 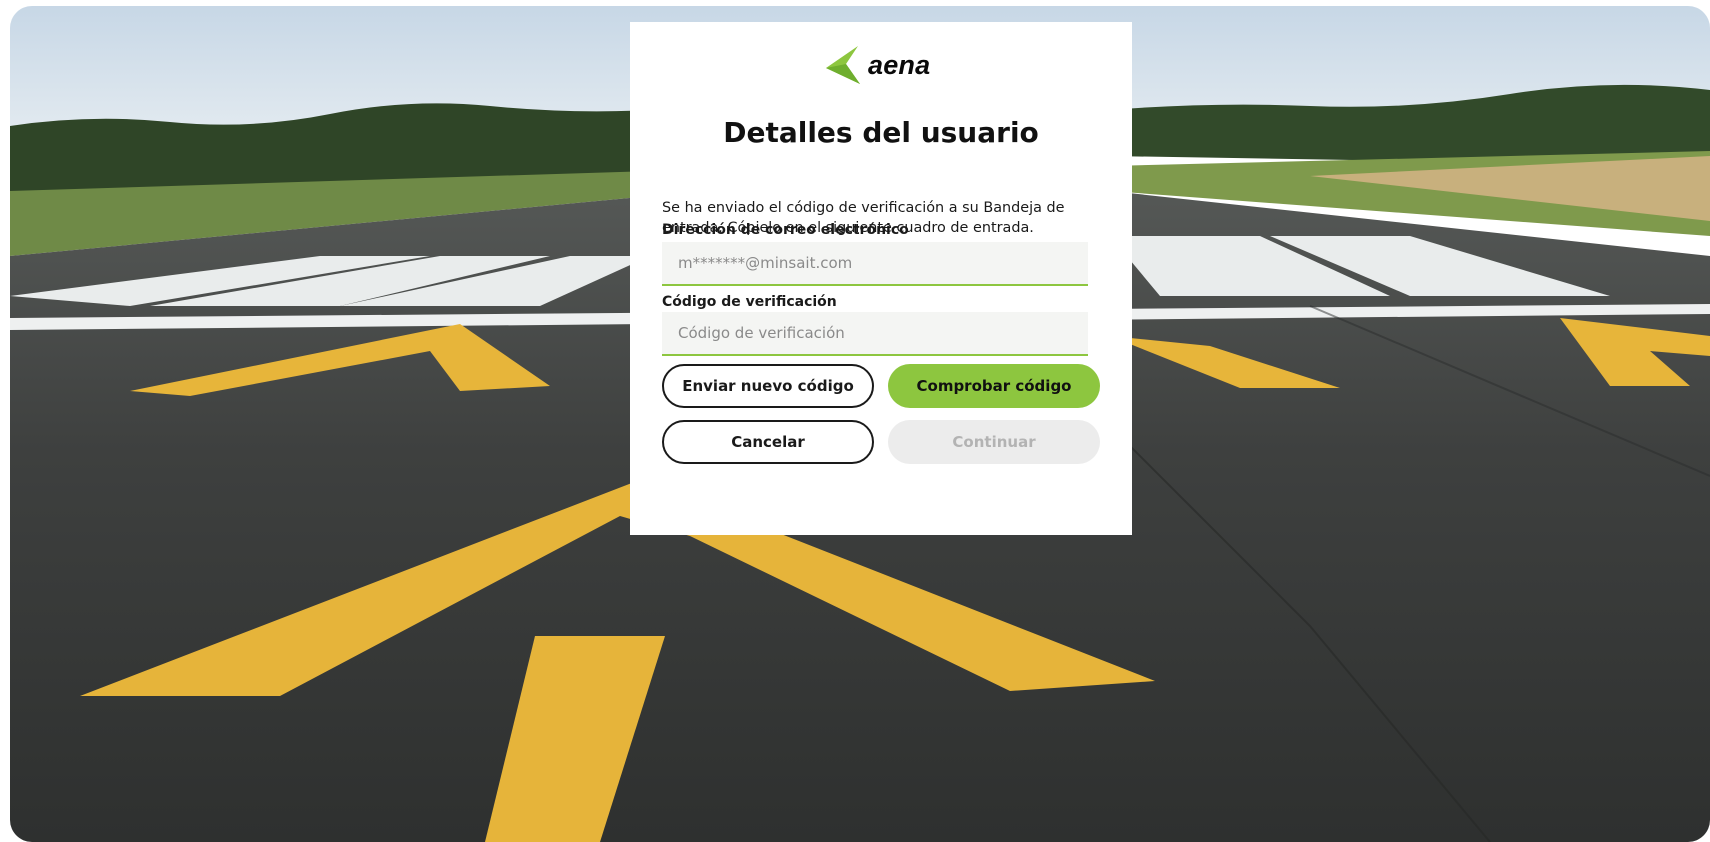 What do you see at coordinates (843, 65) in the screenshot?
I see `aena-logo-icon` at bounding box center [843, 65].